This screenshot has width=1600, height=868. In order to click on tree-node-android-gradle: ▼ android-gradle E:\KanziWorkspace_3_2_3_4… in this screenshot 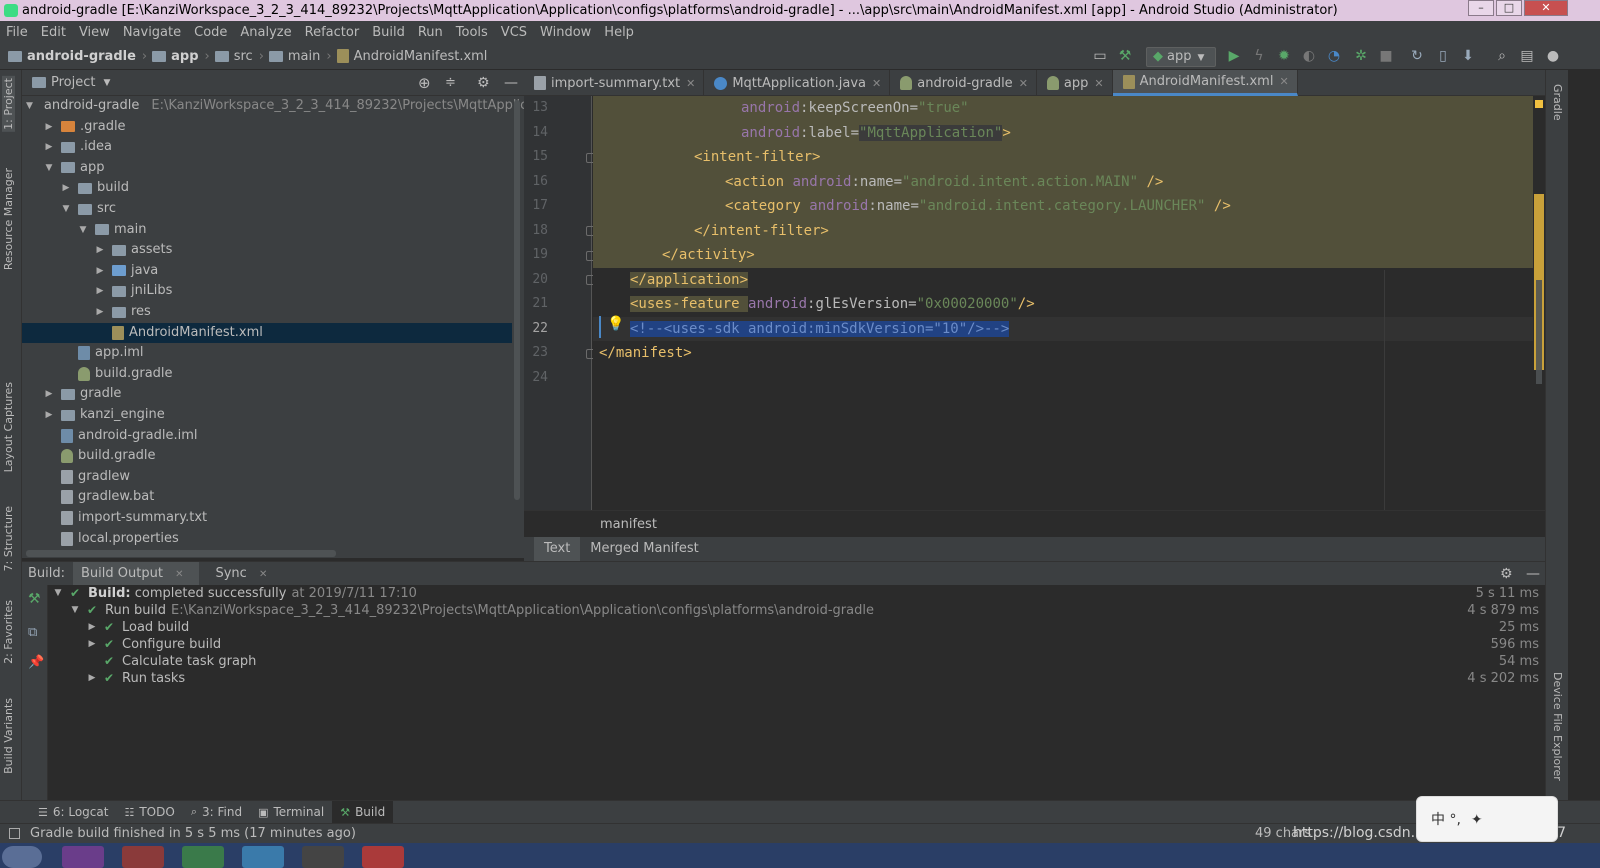, I will do `click(273, 106)`.